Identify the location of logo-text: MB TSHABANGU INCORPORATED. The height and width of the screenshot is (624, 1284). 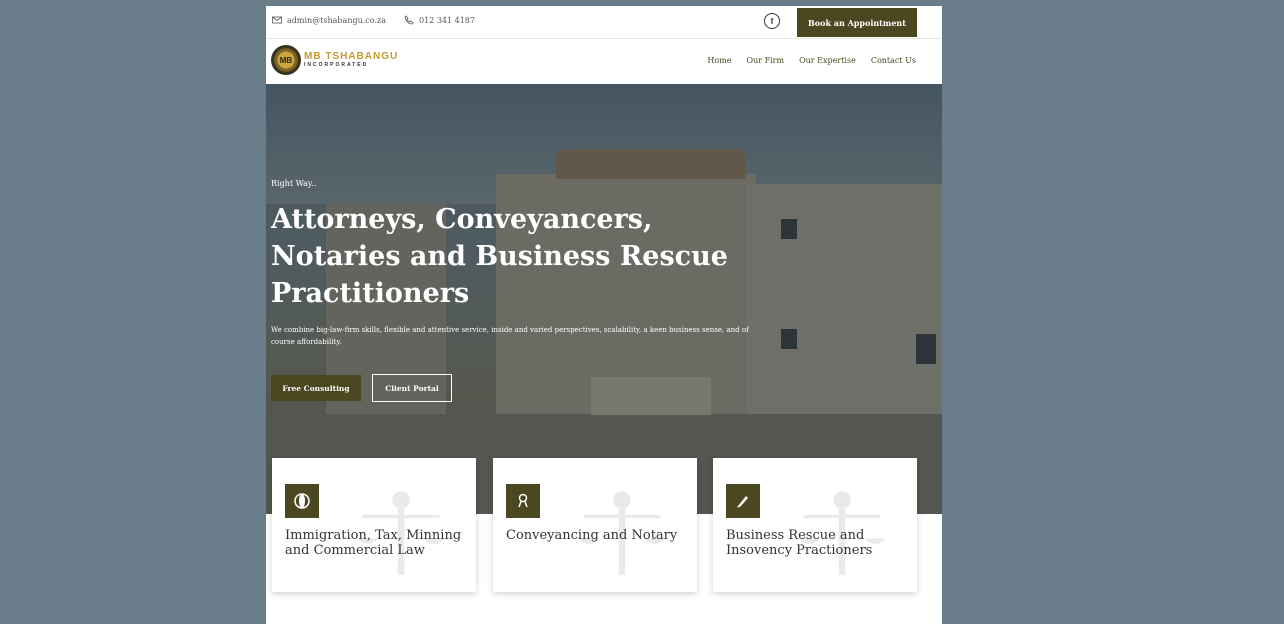
(351, 60).